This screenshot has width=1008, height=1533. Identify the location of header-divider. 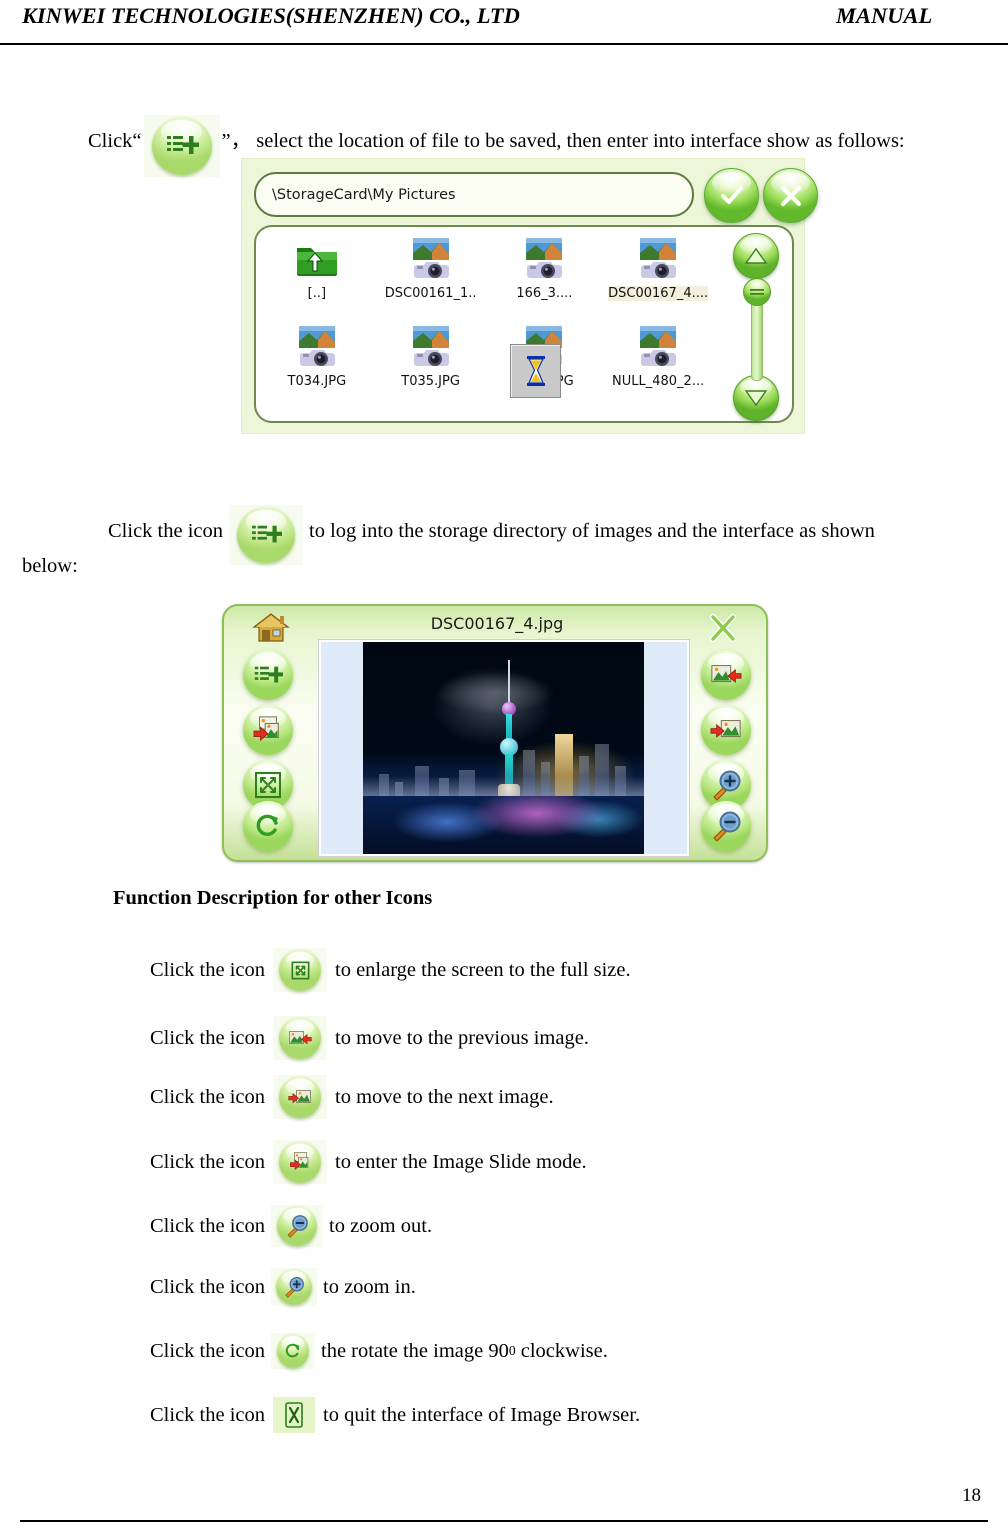
(504, 44).